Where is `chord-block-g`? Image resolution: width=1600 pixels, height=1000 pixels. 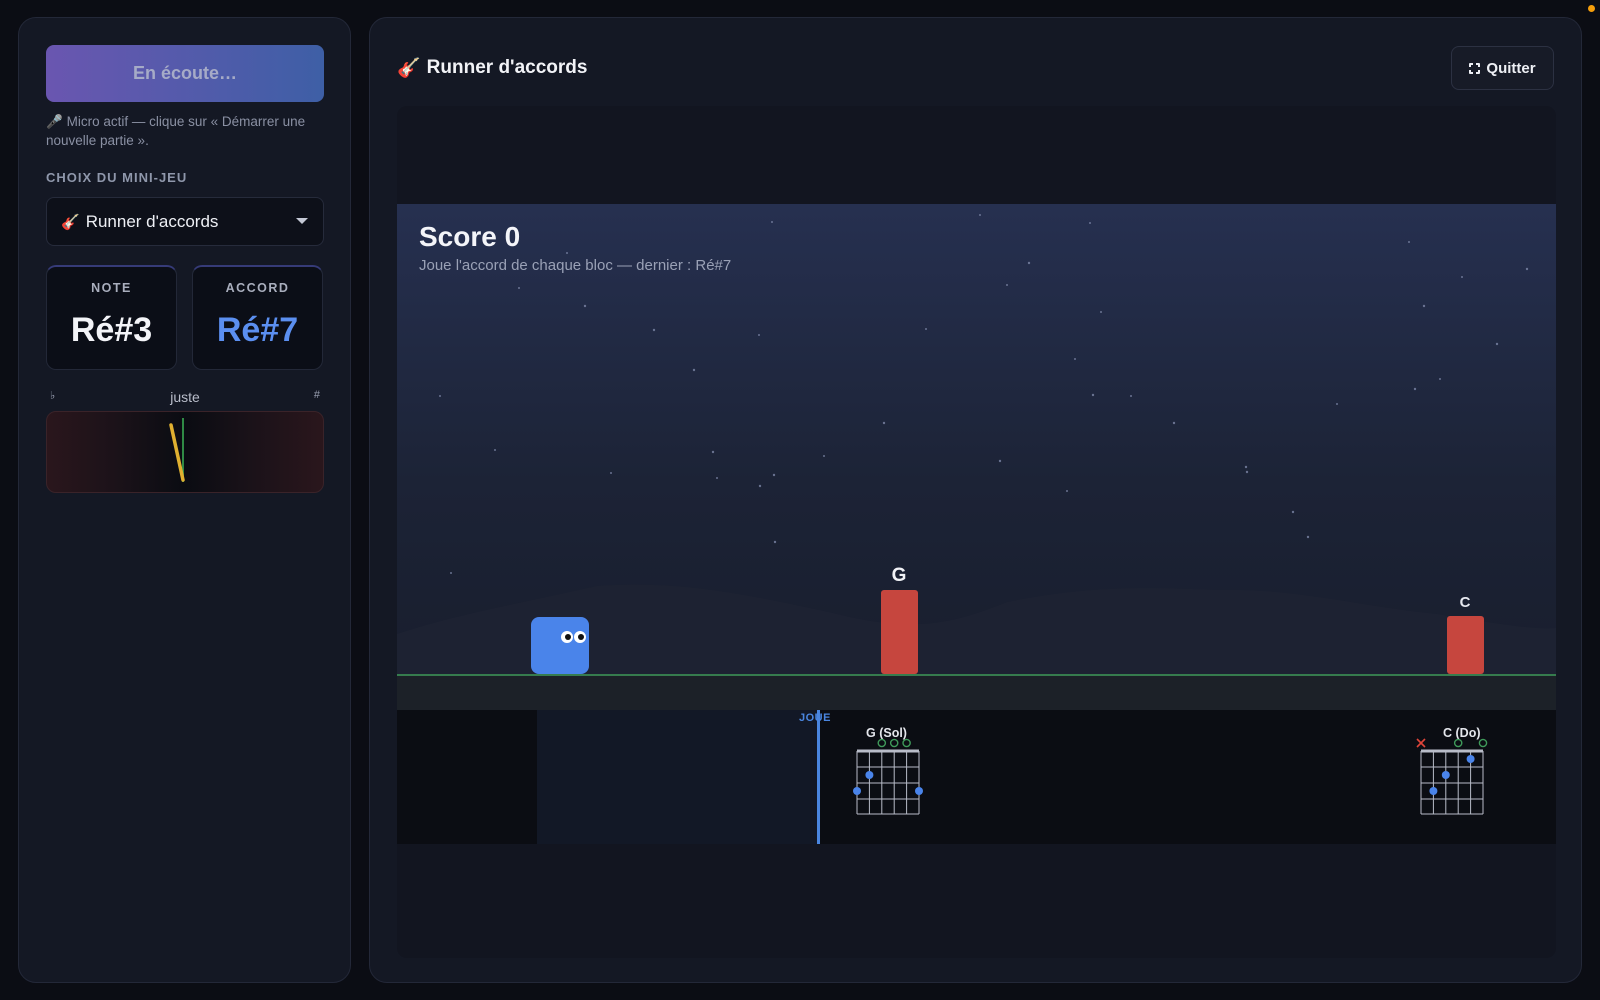
chord-block-g is located at coordinates (899, 632).